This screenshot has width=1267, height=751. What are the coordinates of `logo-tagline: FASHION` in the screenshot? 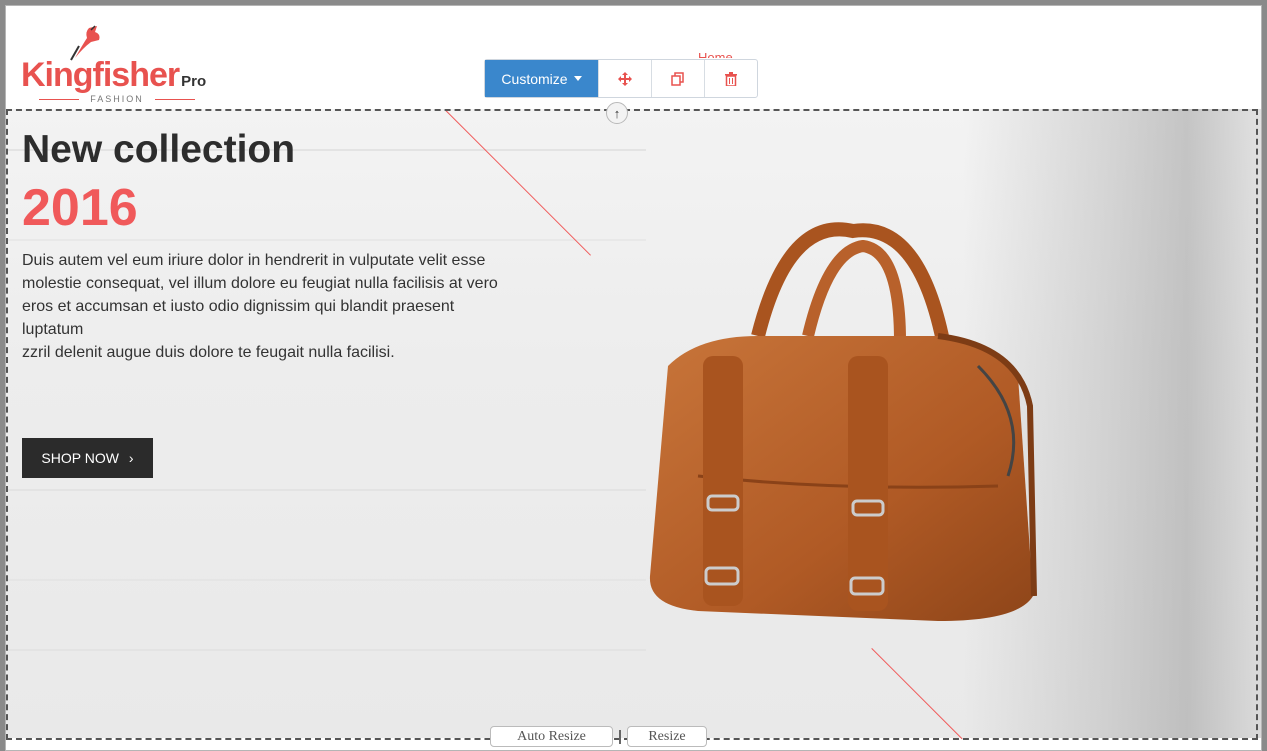 It's located at (117, 99).